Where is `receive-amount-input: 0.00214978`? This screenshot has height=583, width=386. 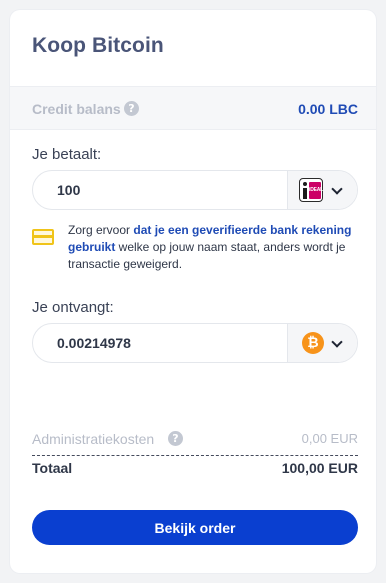 receive-amount-input: 0.00214978 is located at coordinates (94, 343).